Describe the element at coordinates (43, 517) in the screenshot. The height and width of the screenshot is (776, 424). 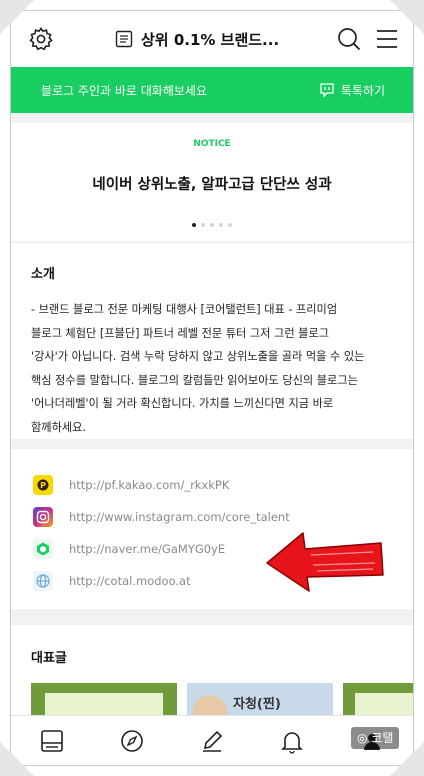
I see `instagram-icon` at that location.